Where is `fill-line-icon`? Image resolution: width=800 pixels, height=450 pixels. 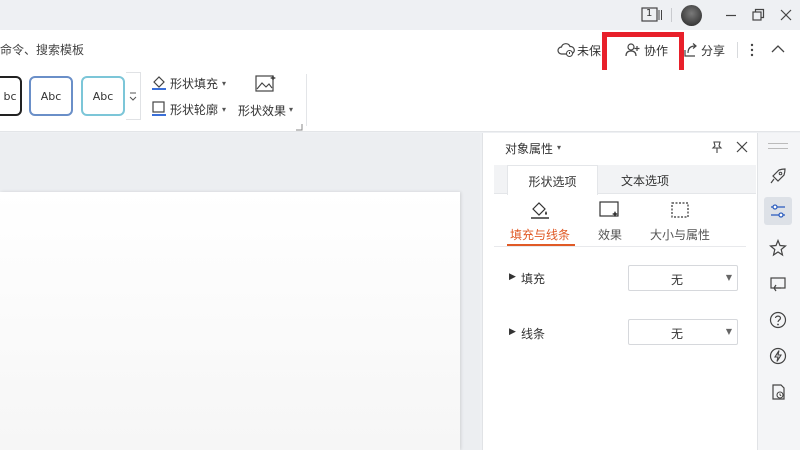 fill-line-icon is located at coordinates (540, 210).